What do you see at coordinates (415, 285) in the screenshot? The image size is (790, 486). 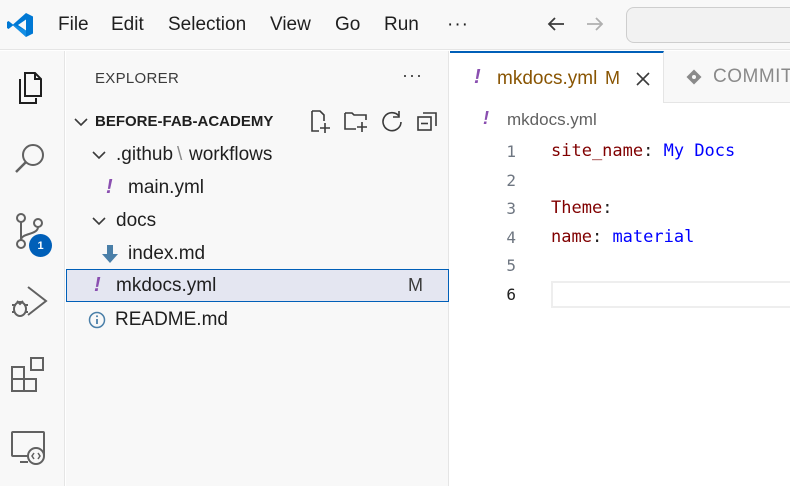 I see `git-modified-badge: M` at bounding box center [415, 285].